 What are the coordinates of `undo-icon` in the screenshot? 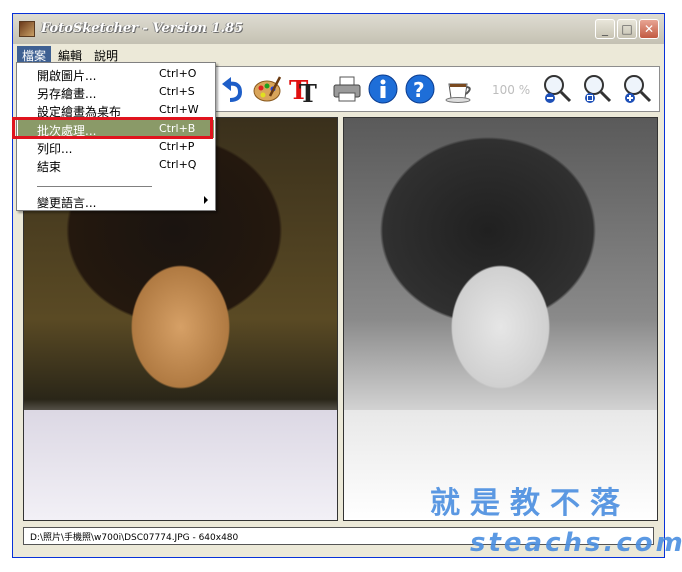 It's located at (233, 89).